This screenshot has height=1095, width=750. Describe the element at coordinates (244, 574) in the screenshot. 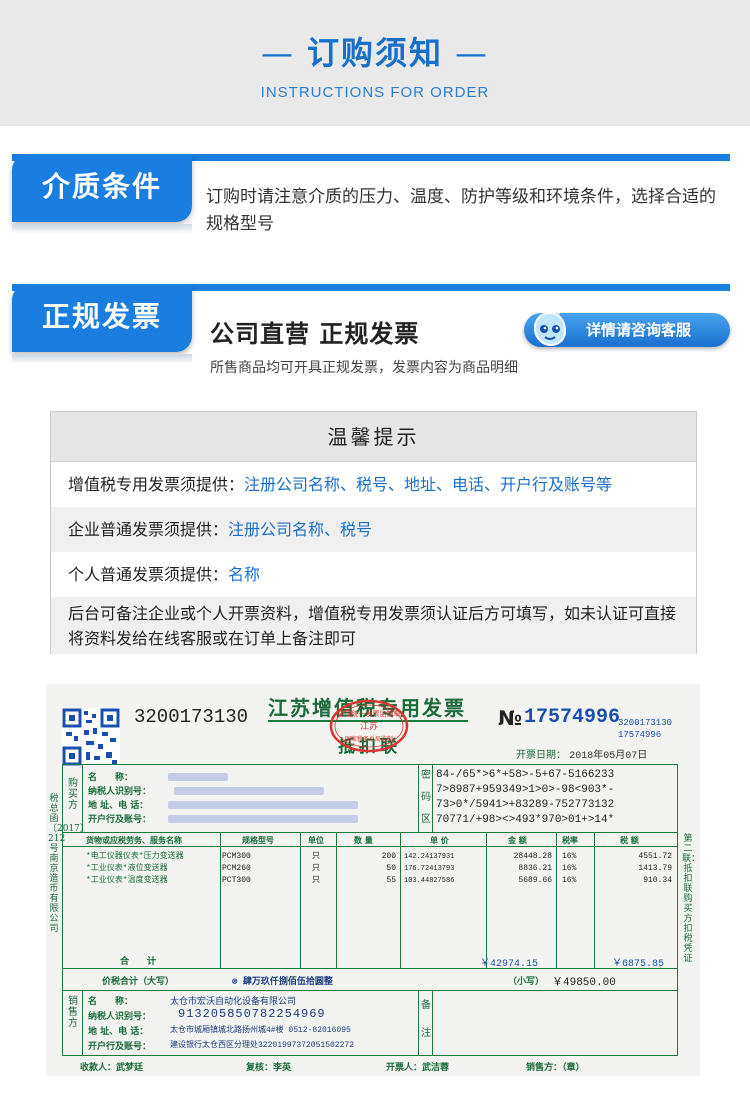

I see `notice-row-value: 名称` at that location.